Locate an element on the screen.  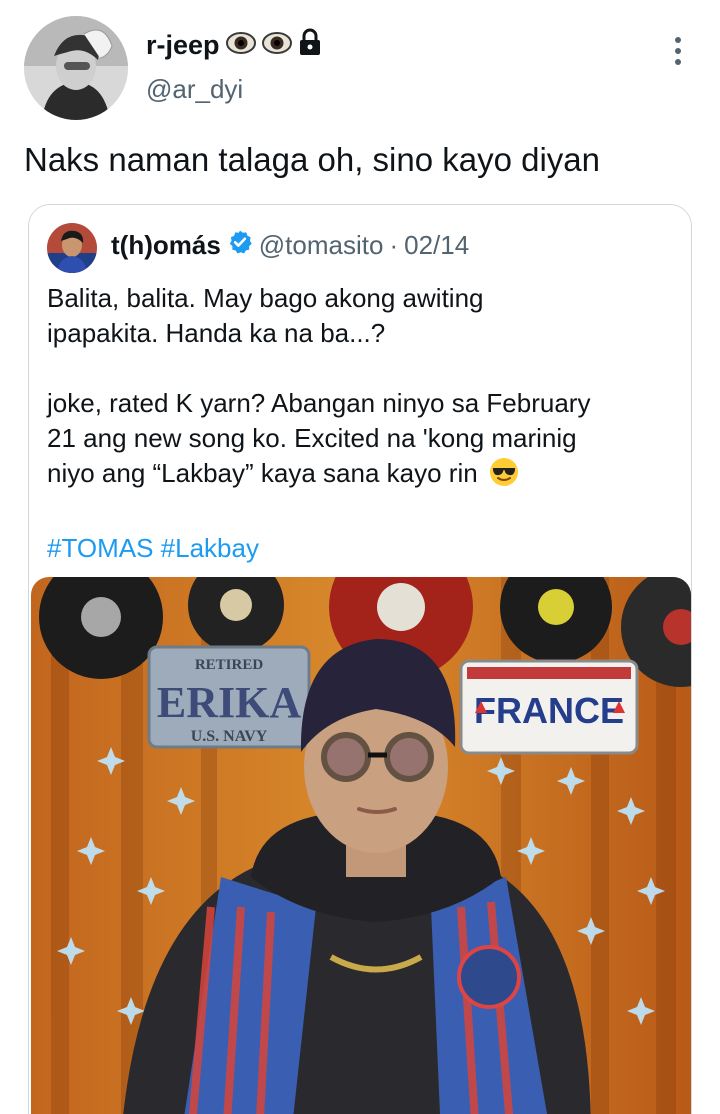
author-avatar is located at coordinates (76, 68).